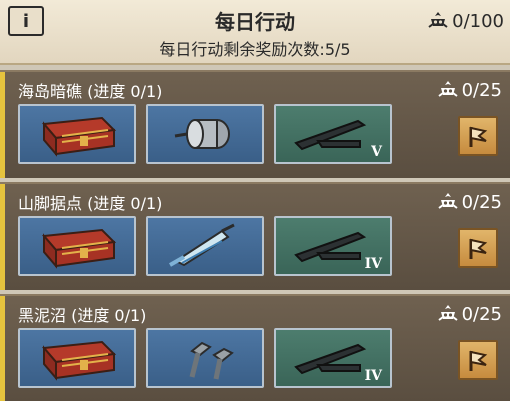  What do you see at coordinates (202, 245) in the screenshot?
I see `syringe-icon` at bounding box center [202, 245].